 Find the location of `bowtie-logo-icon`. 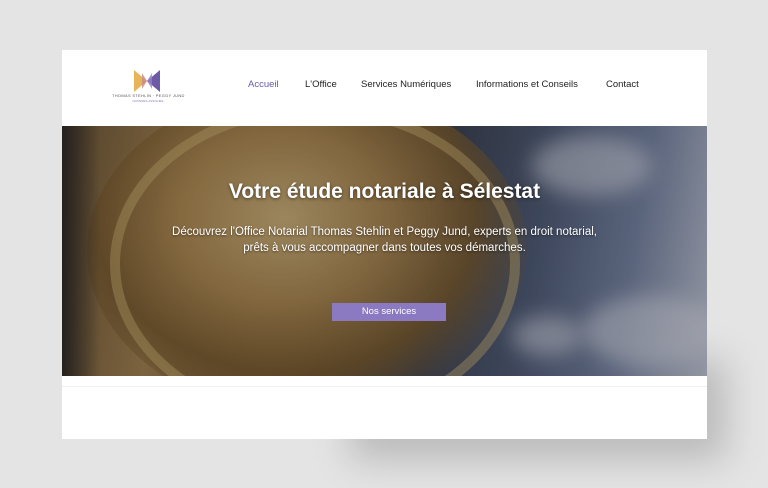

bowtie-logo-icon is located at coordinates (147, 81).